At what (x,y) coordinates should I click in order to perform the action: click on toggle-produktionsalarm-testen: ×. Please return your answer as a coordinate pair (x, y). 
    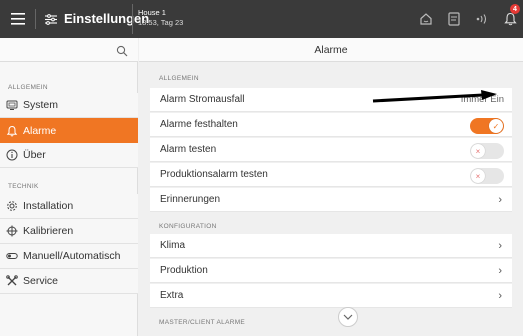
    Looking at the image, I should click on (487, 176).